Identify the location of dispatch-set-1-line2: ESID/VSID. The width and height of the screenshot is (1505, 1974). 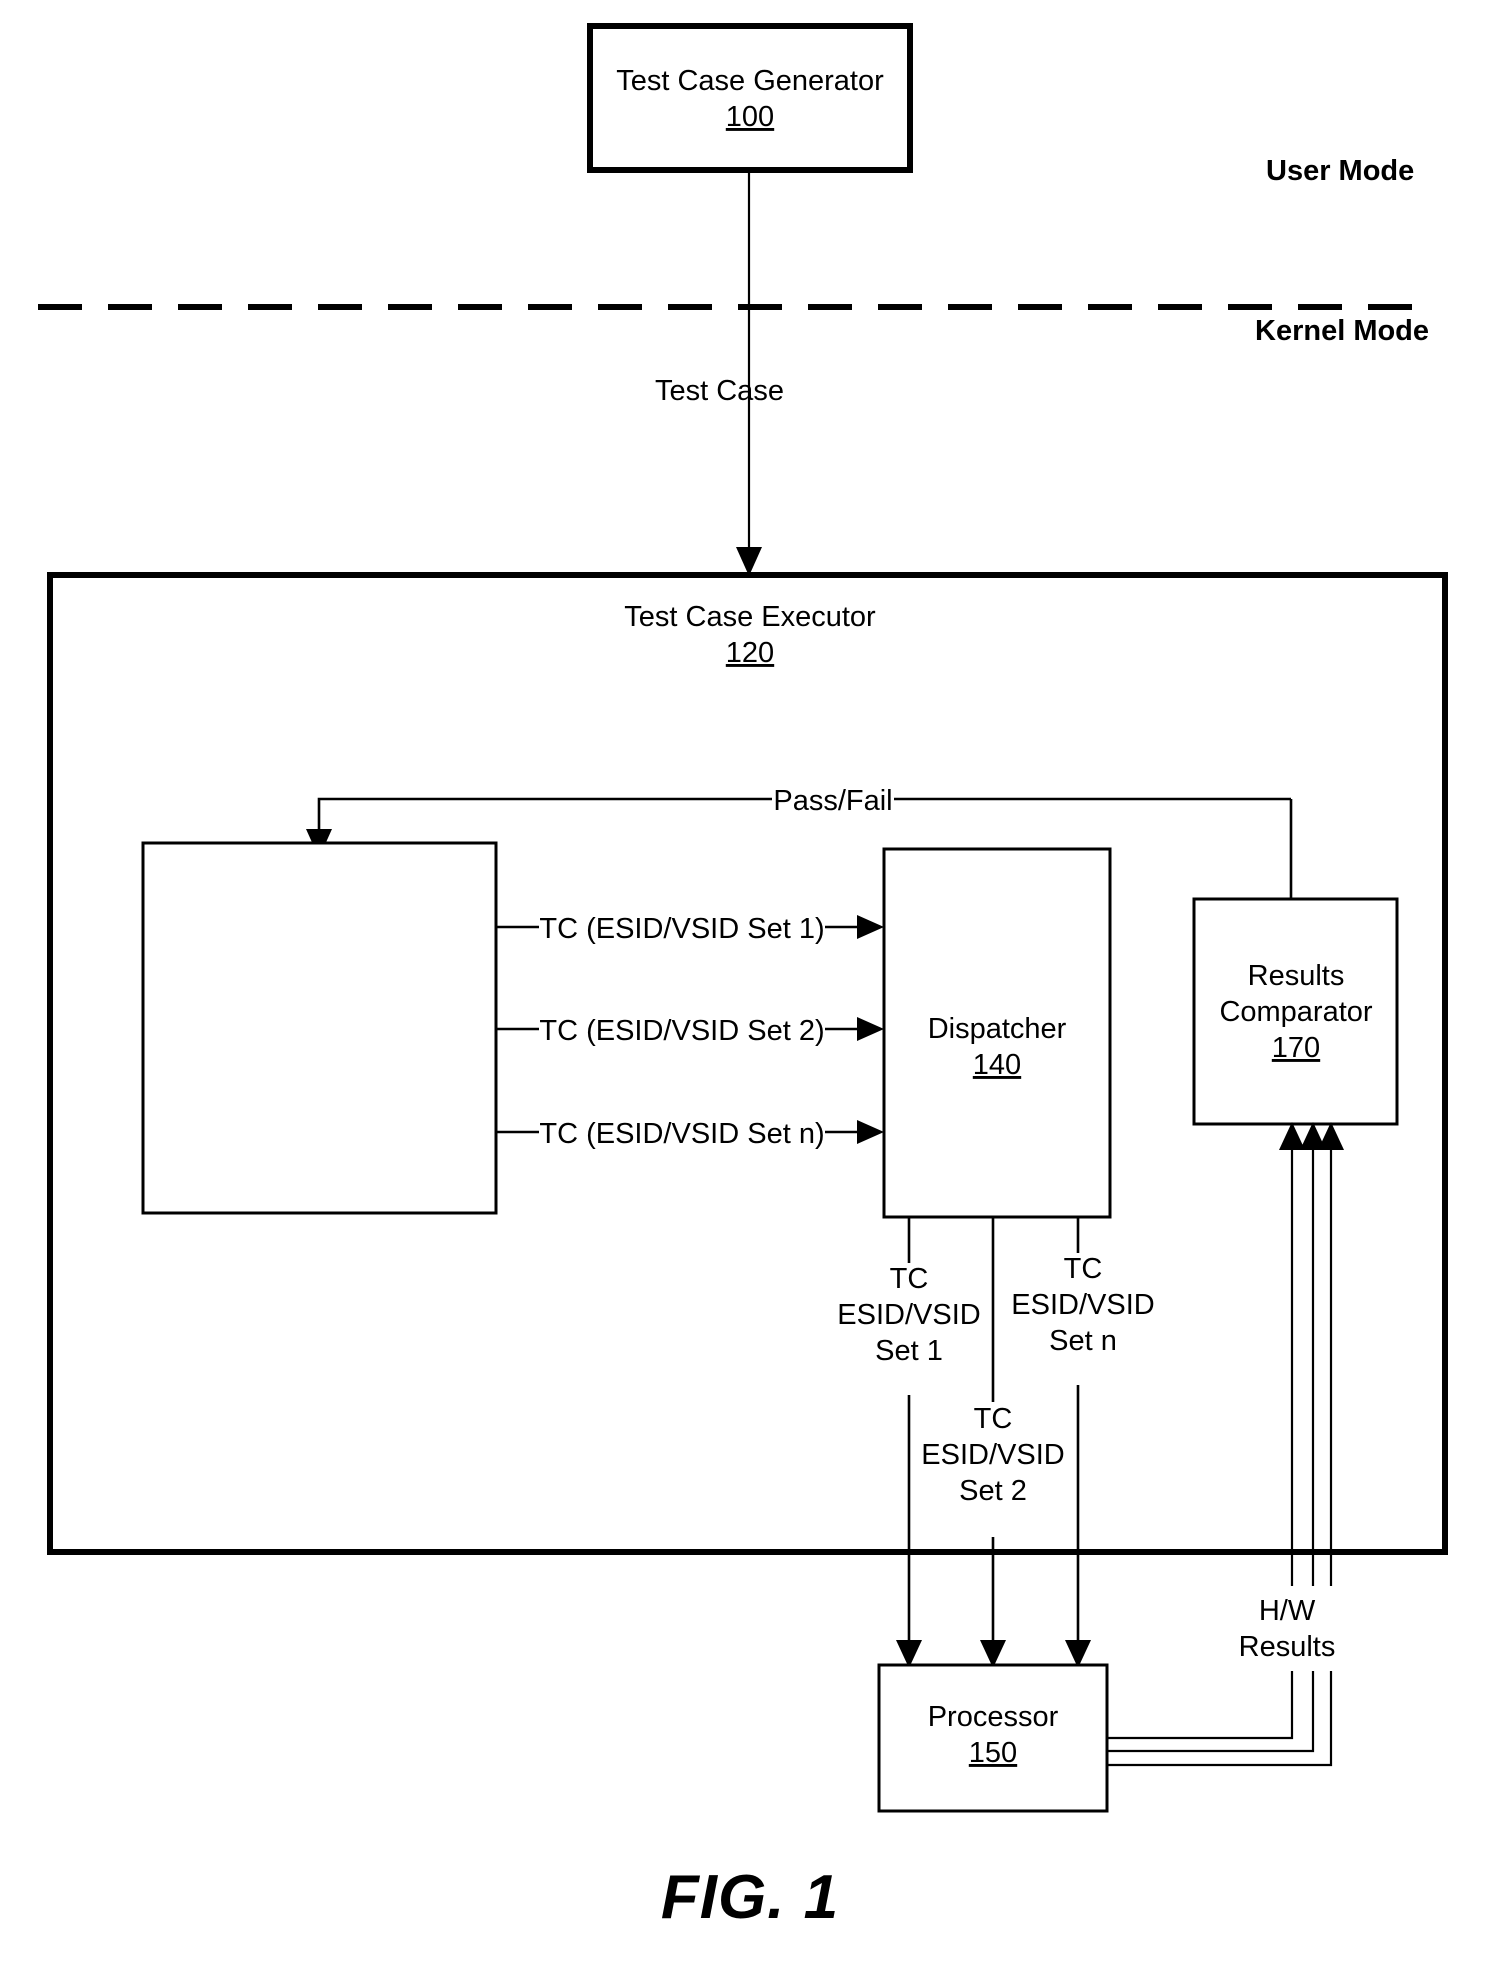
(908, 1315).